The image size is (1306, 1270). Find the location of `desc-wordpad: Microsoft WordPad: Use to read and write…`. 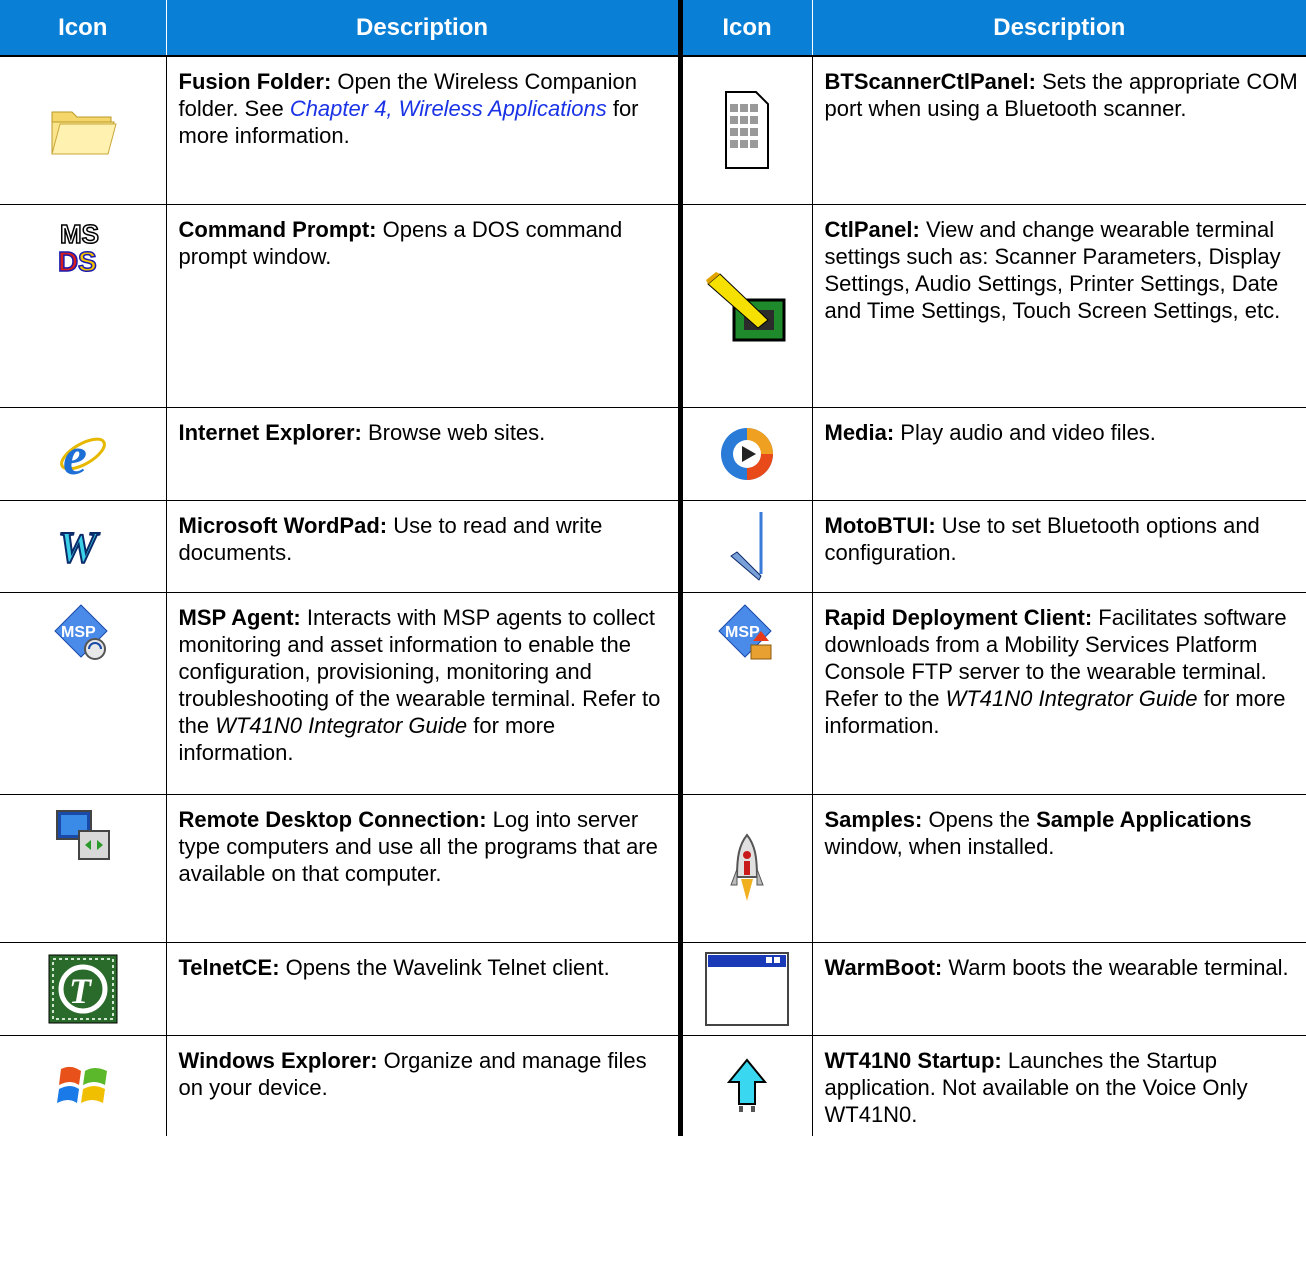

desc-wordpad: Microsoft WordPad: Use to read and write… is located at coordinates (422, 546).